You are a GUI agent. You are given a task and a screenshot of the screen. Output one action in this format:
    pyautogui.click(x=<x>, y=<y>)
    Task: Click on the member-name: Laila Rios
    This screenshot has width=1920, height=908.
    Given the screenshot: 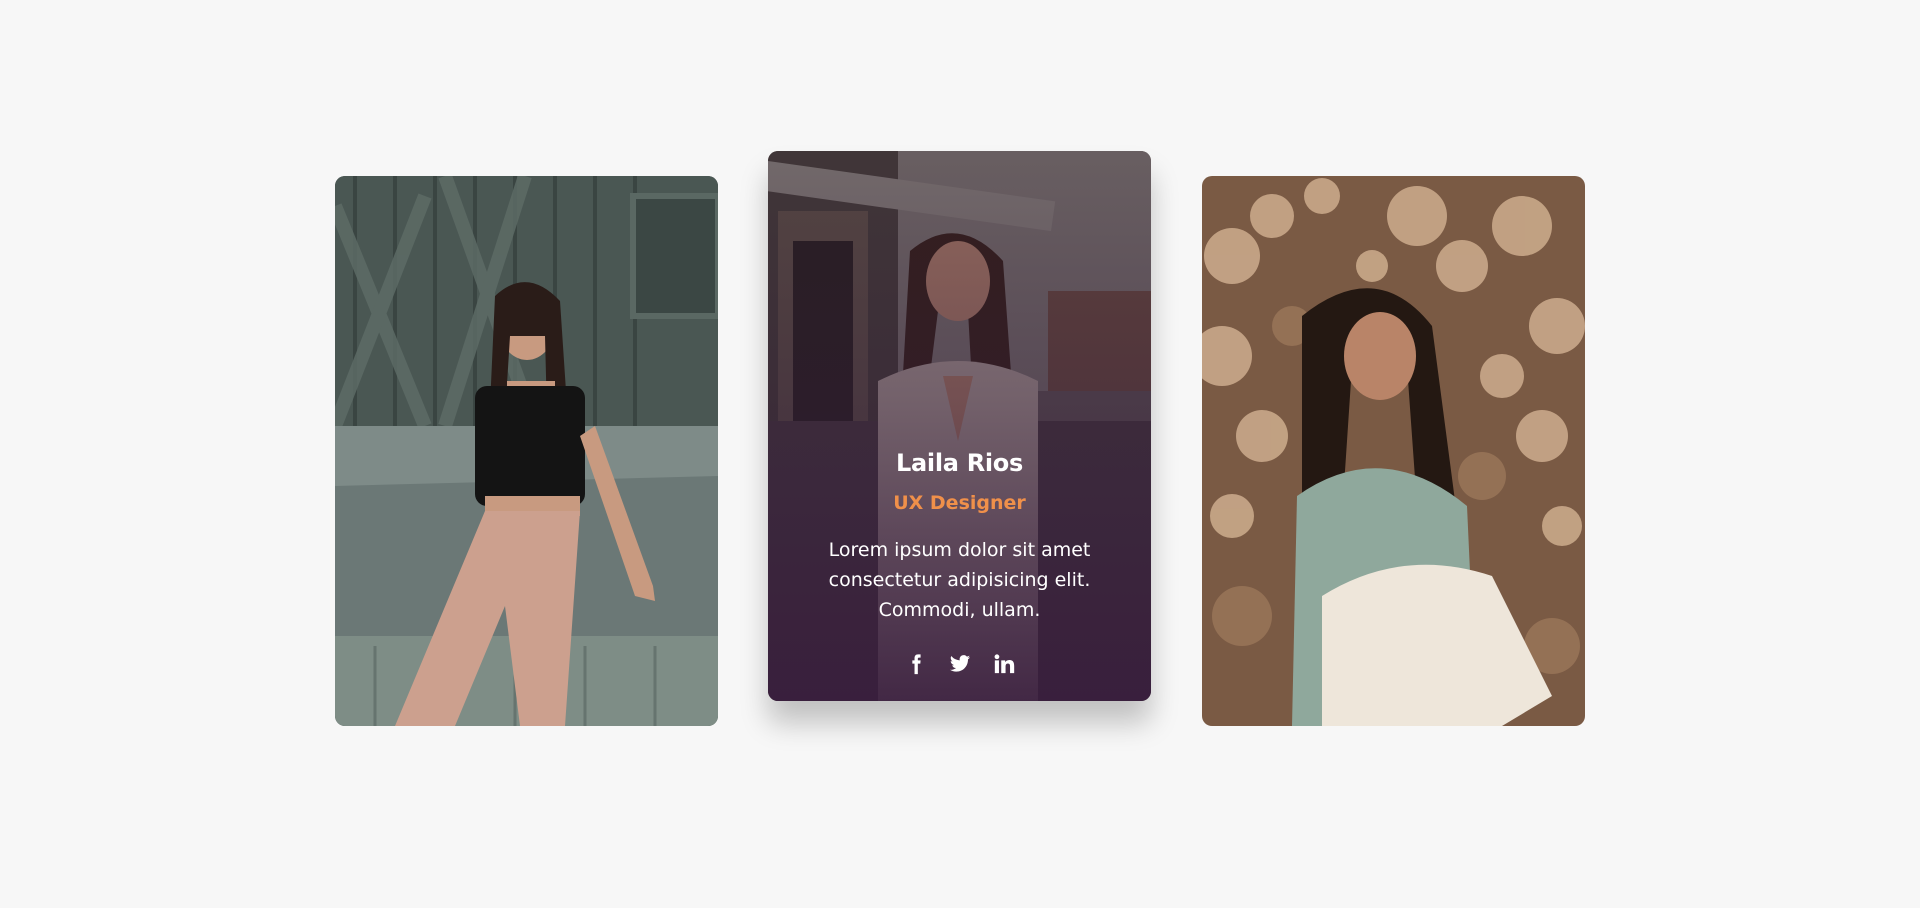 What is the action you would take?
    pyautogui.click(x=959, y=463)
    